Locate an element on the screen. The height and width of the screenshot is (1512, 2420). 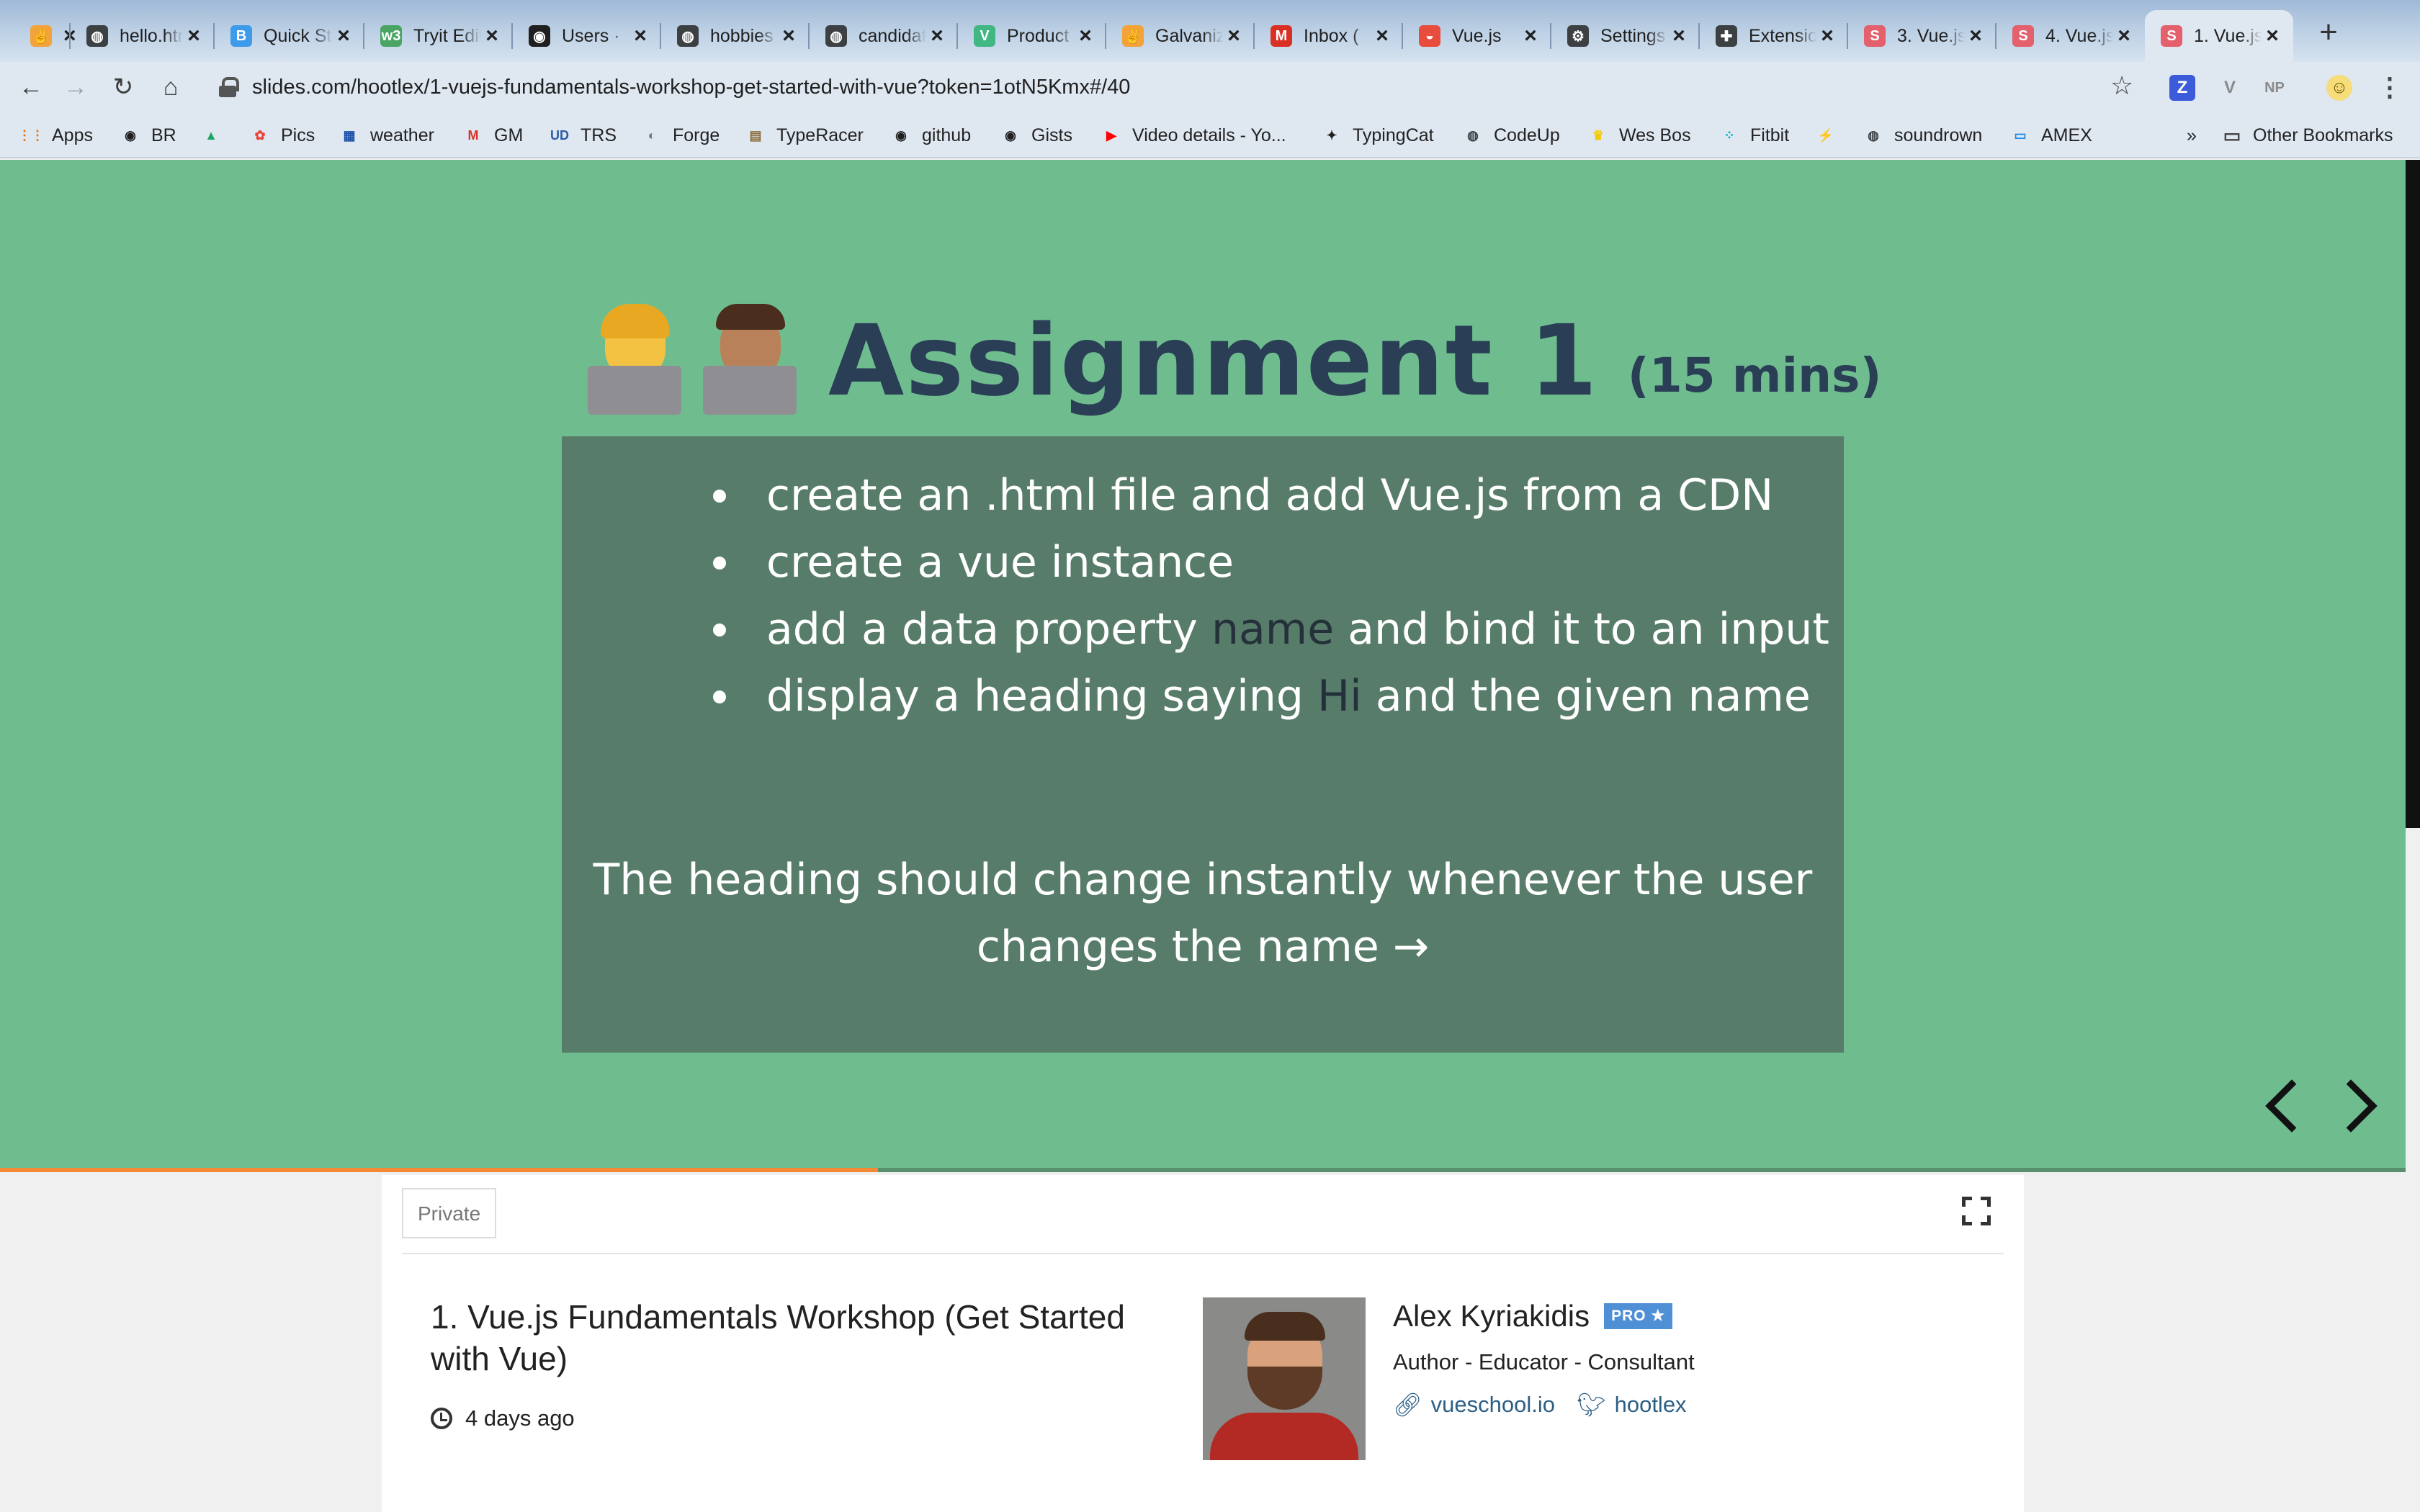
browser-tab: ◉ Users · × is located at coordinates (587, 36).